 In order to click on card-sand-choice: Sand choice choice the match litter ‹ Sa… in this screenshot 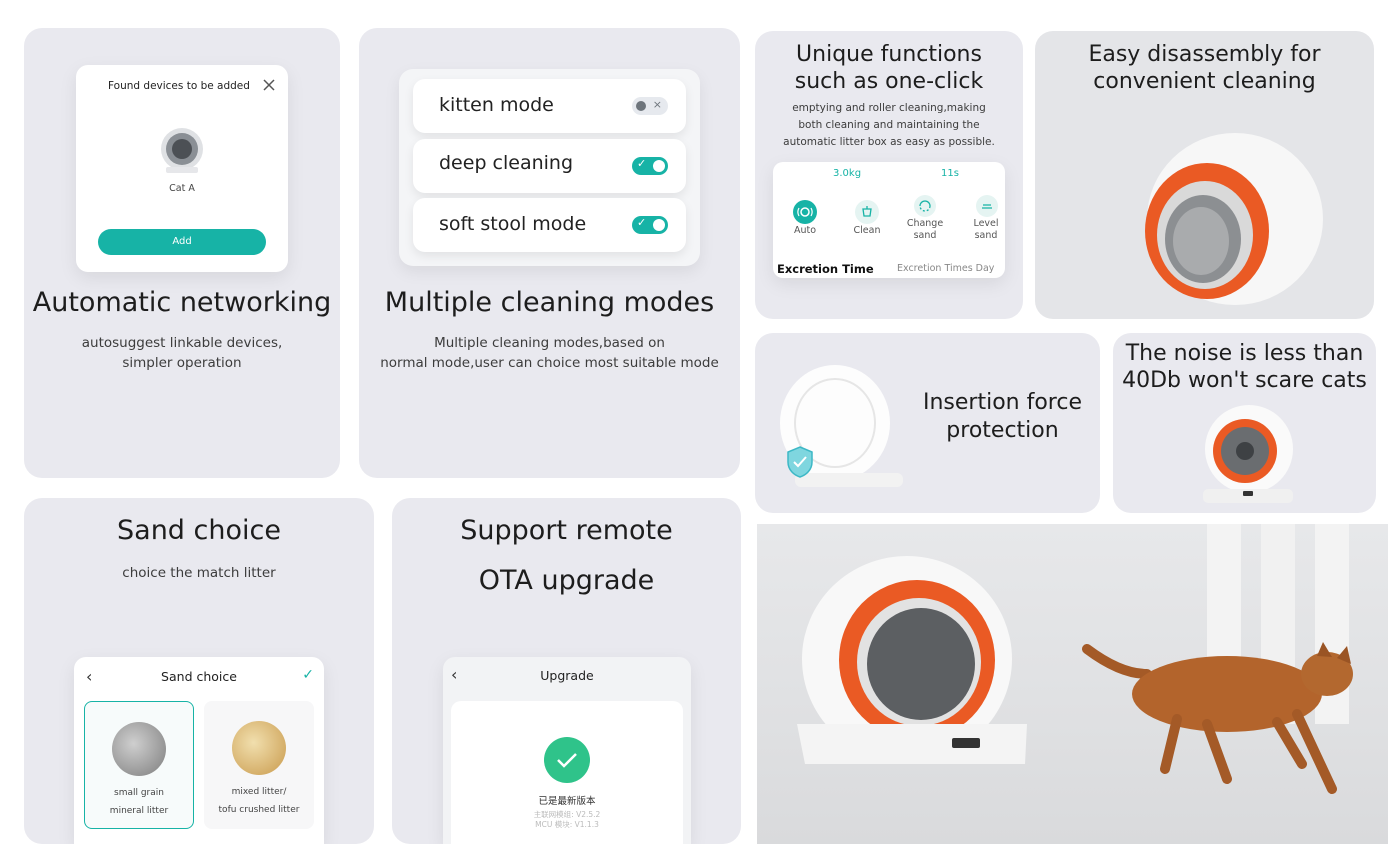, I will do `click(199, 671)`.